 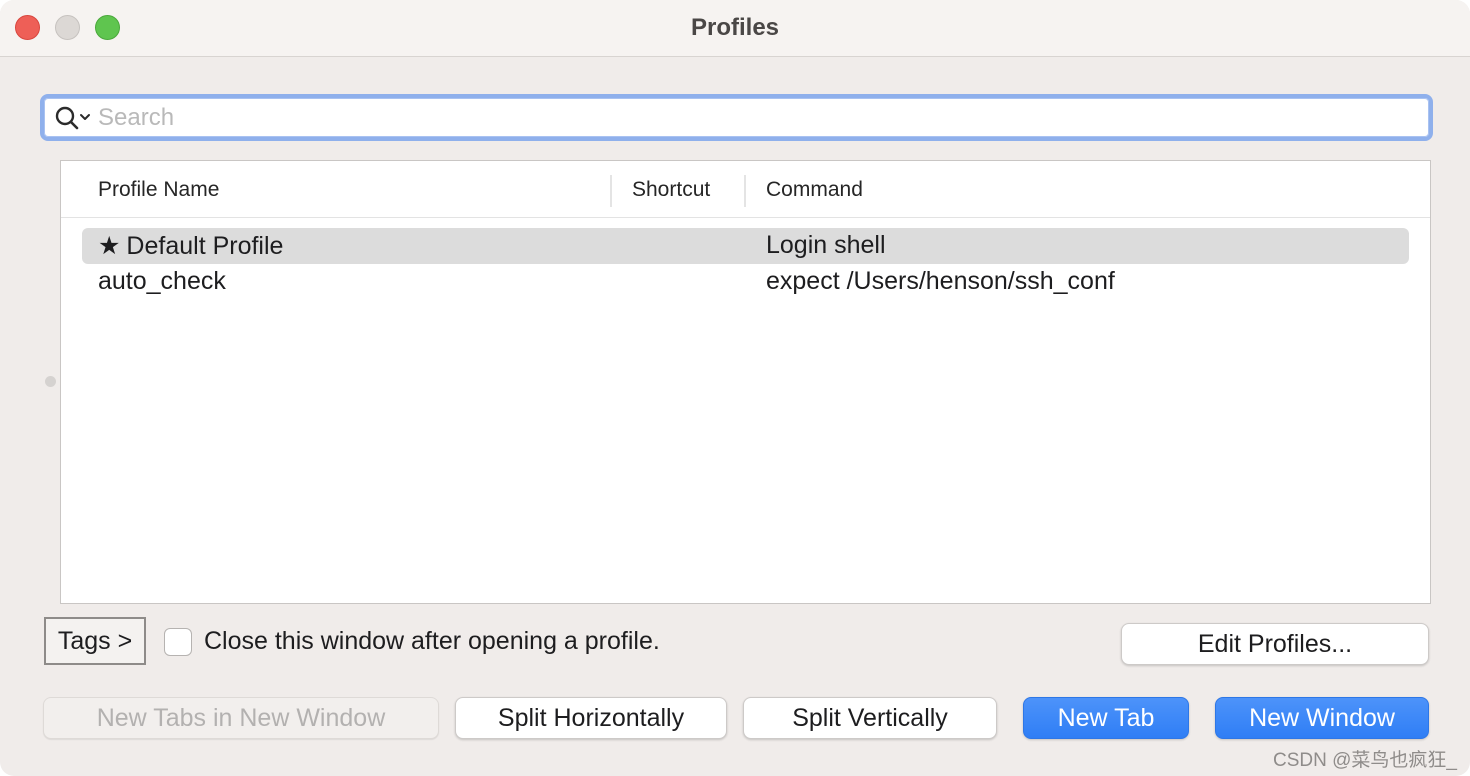 What do you see at coordinates (158, 190) in the screenshot?
I see `column-header-profile-name: Profile Name` at bounding box center [158, 190].